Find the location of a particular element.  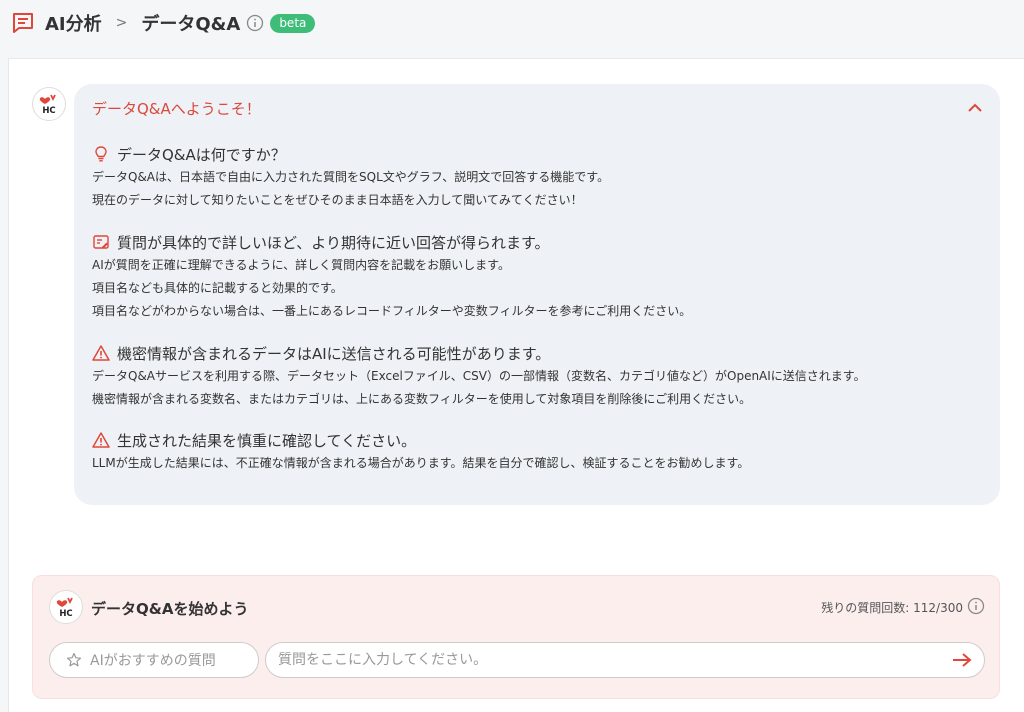

chevron-up-icon is located at coordinates (975, 108).